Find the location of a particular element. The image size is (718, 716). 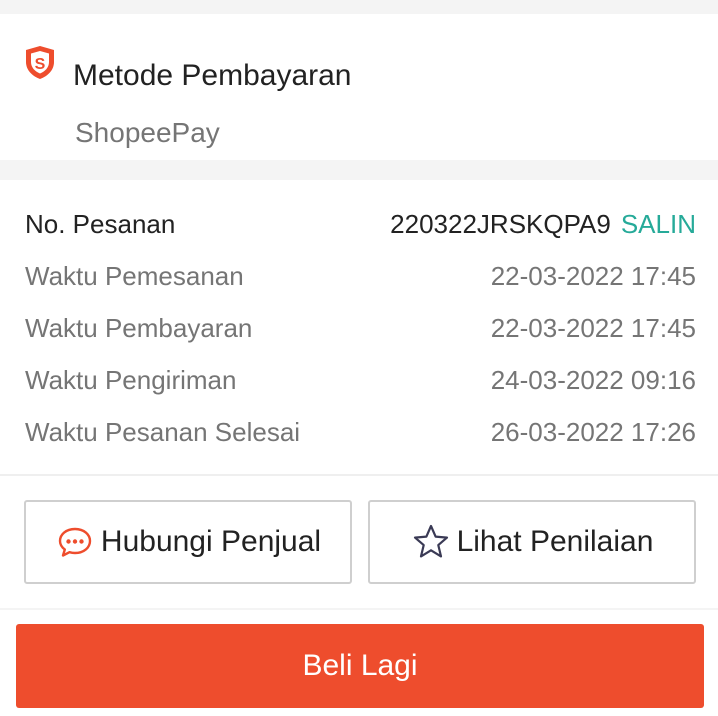

order-time-label: Waktu Pemesanan is located at coordinates (134, 276).